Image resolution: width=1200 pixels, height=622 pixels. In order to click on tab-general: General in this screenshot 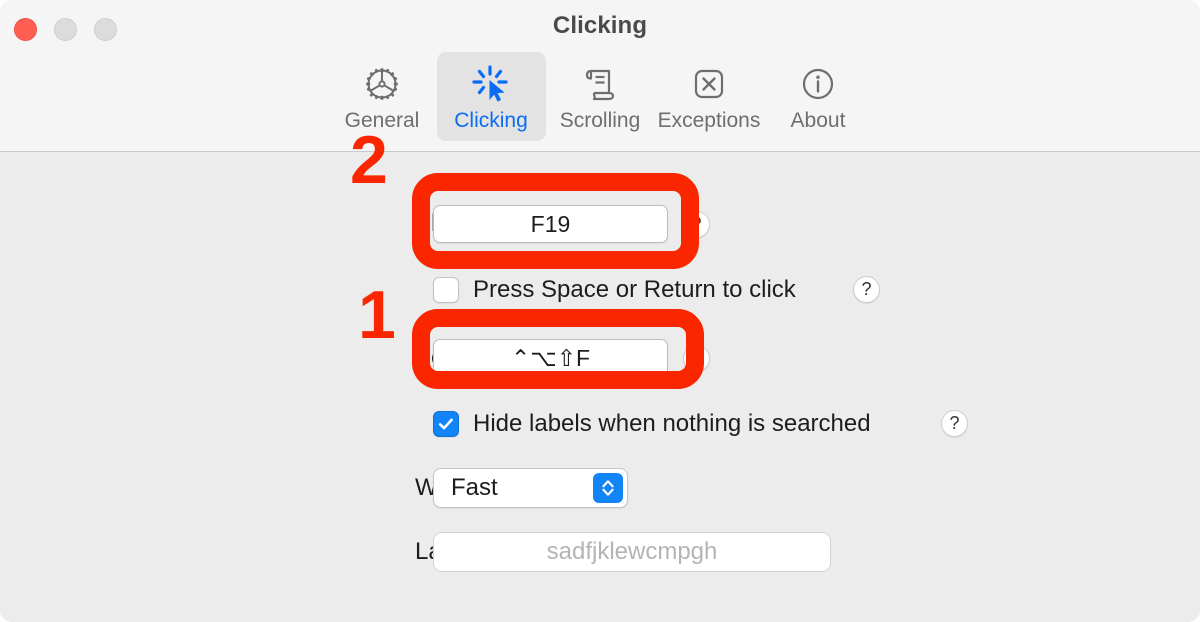, I will do `click(382, 96)`.